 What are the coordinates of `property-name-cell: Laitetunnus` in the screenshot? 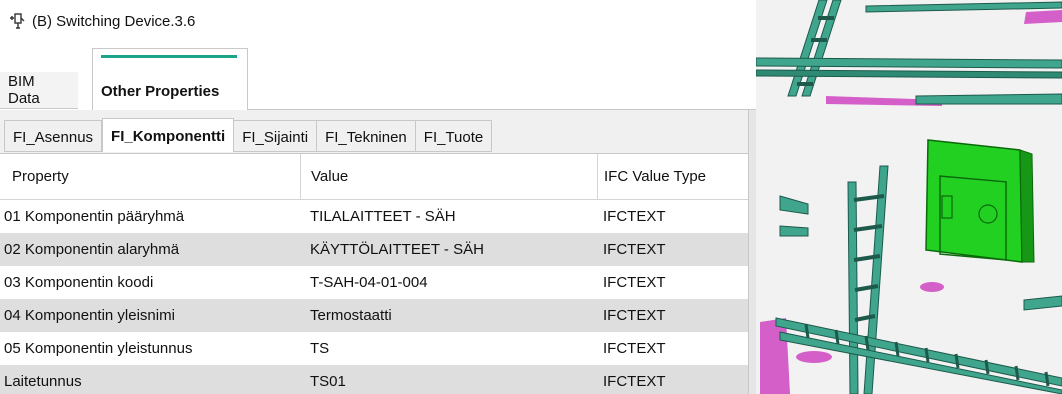 It's located at (43, 381).